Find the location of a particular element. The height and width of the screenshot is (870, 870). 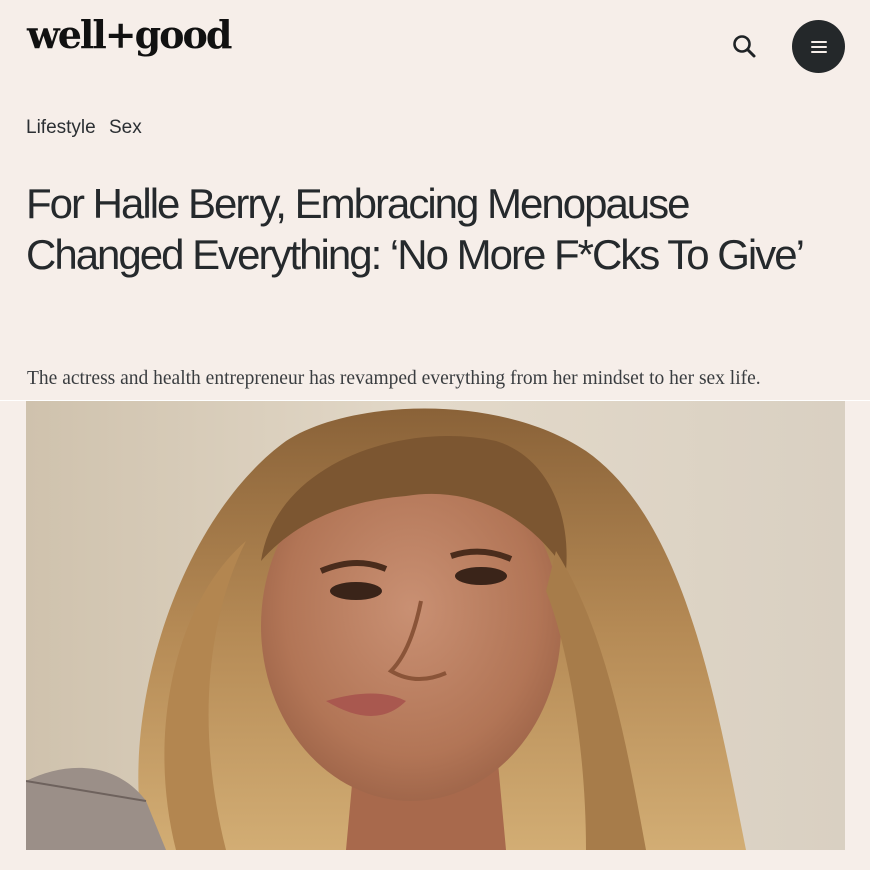

tag-lifestyle: Lifestyle is located at coordinates (61, 127).